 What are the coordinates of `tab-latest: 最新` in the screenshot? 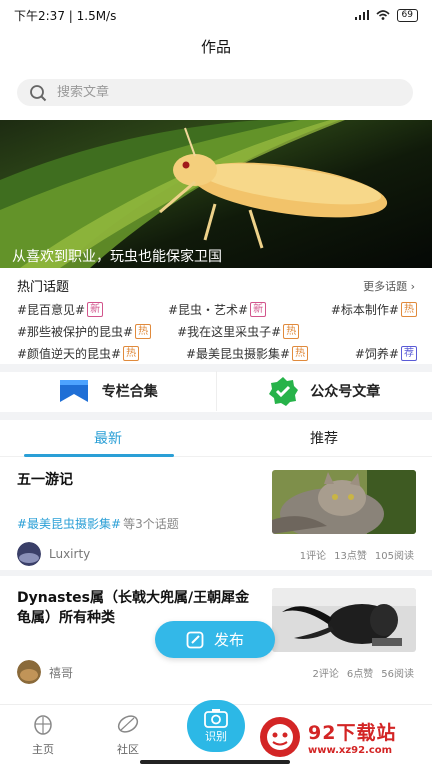 It's located at (108, 440).